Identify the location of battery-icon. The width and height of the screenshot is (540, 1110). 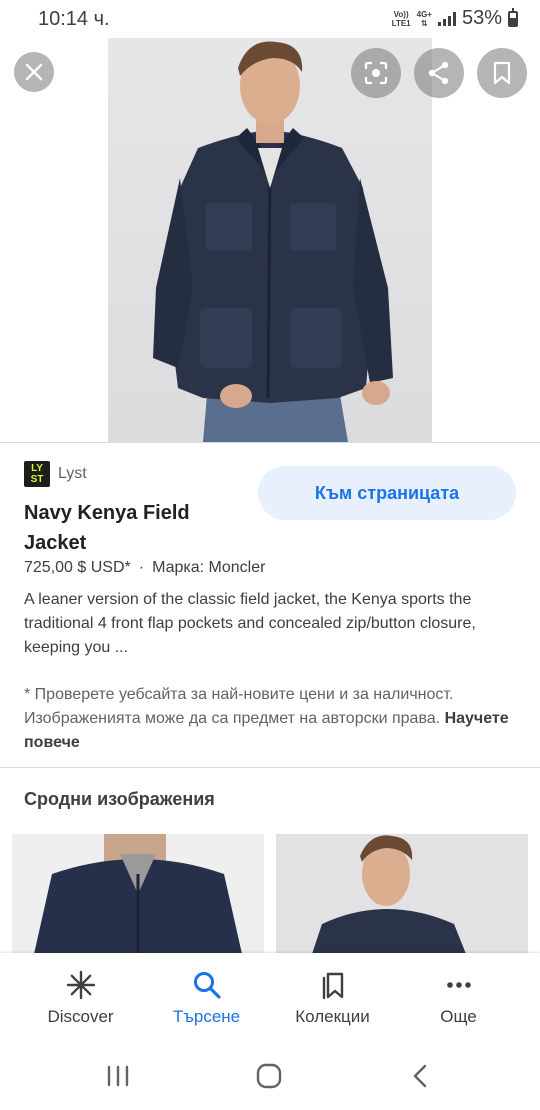
(513, 17).